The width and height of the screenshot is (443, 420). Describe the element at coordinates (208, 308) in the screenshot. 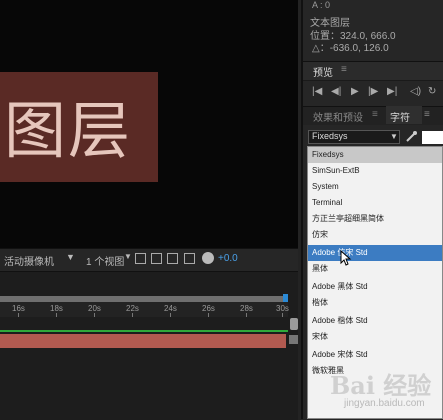

I see `ruler-tick-label: 26s` at that location.